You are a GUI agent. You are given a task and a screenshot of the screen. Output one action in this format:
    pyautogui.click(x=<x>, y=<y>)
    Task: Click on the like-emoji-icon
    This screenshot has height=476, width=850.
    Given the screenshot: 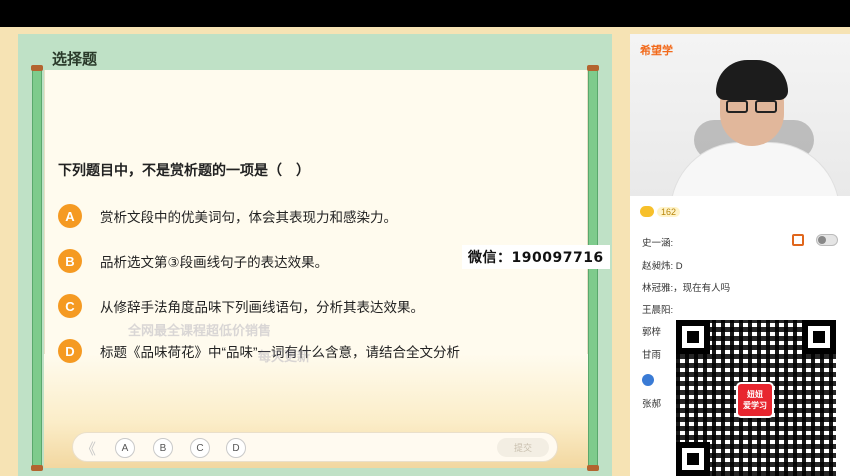 What is the action you would take?
    pyautogui.click(x=647, y=211)
    